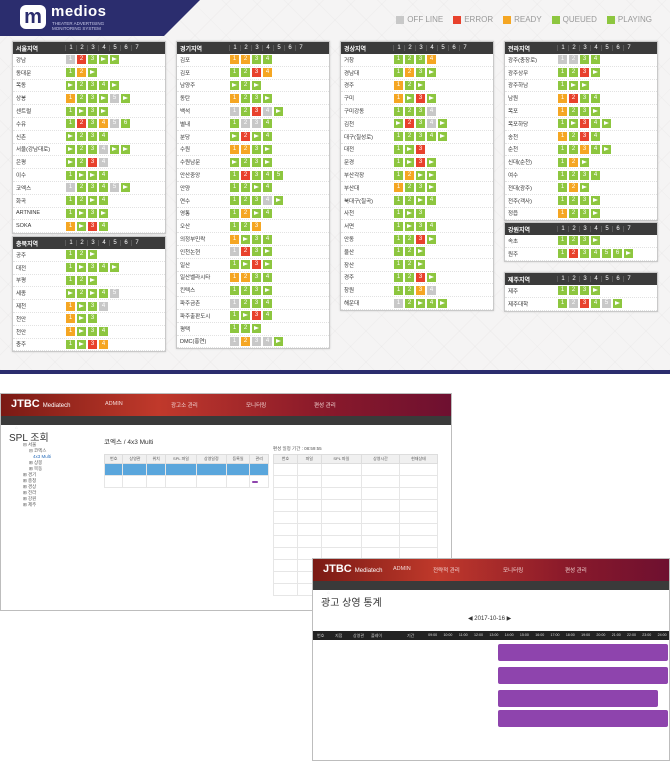 The width and height of the screenshot is (670, 761). What do you see at coordinates (253, 252) in the screenshot?
I see `theater-row: 인천논현 1 2 3` at bounding box center [253, 252].